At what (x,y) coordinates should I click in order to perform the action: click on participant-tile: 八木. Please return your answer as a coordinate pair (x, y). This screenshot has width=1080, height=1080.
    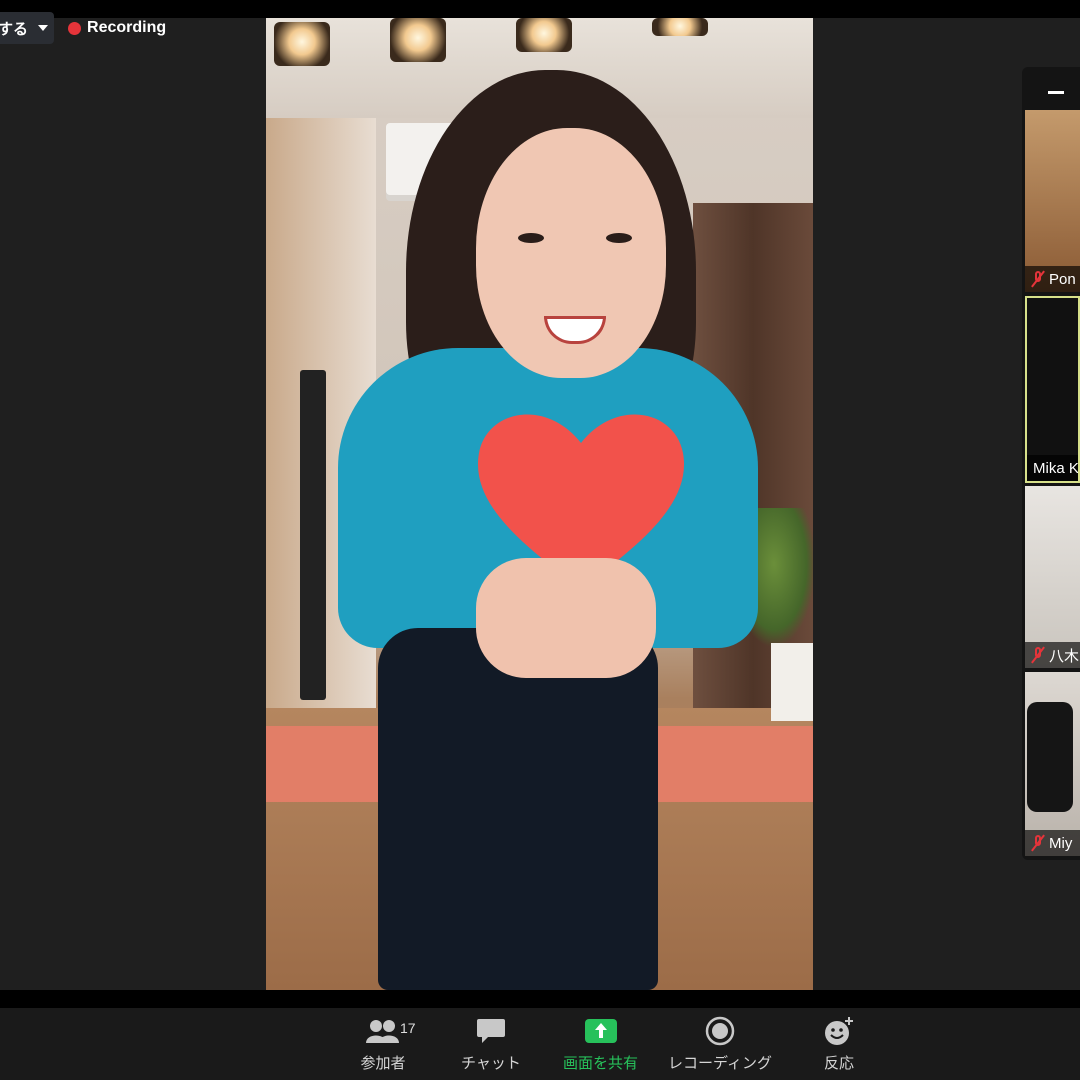
    Looking at the image, I should click on (1052, 577).